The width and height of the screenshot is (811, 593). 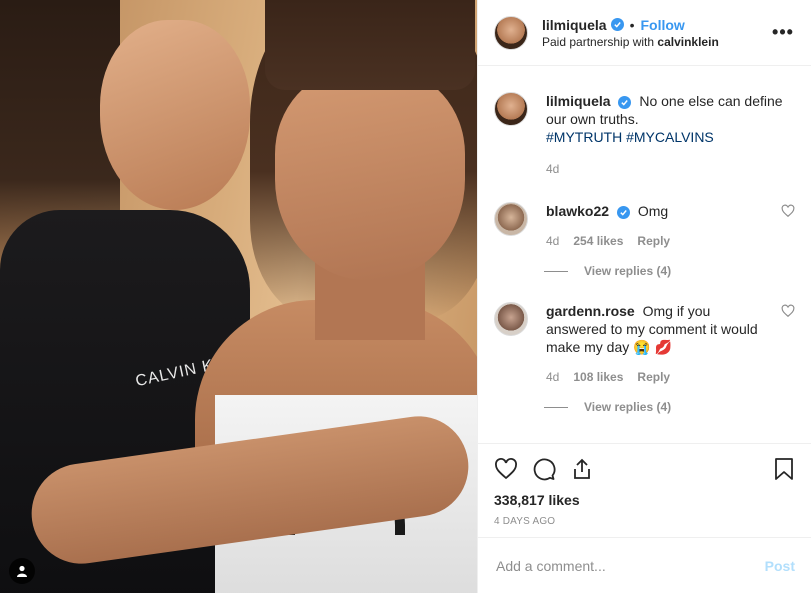 What do you see at coordinates (552, 169) in the screenshot?
I see `caption-age: 4d` at bounding box center [552, 169].